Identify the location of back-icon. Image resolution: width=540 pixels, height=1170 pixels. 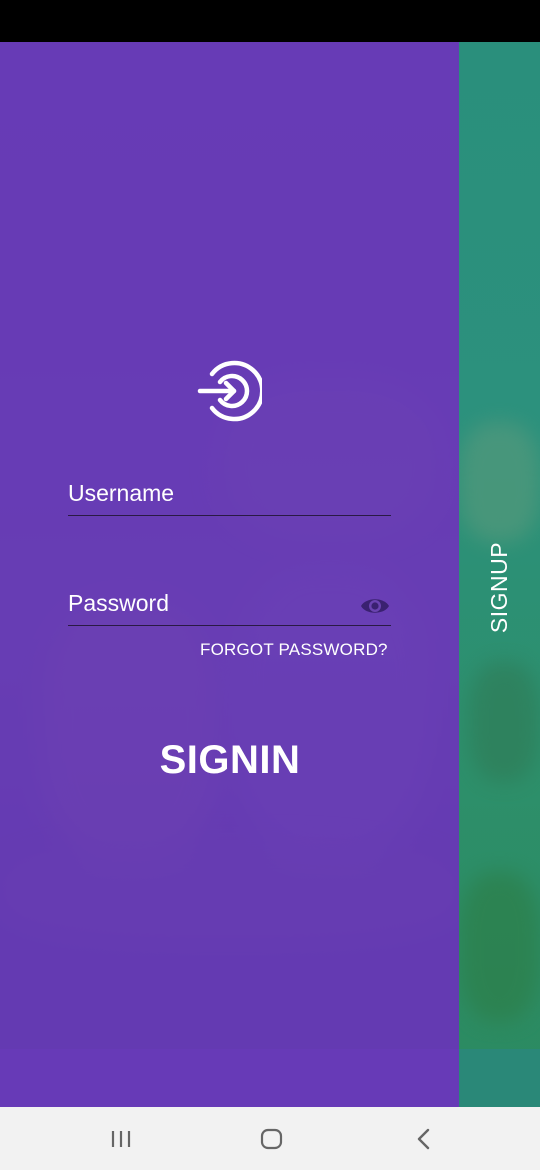
(424, 1139).